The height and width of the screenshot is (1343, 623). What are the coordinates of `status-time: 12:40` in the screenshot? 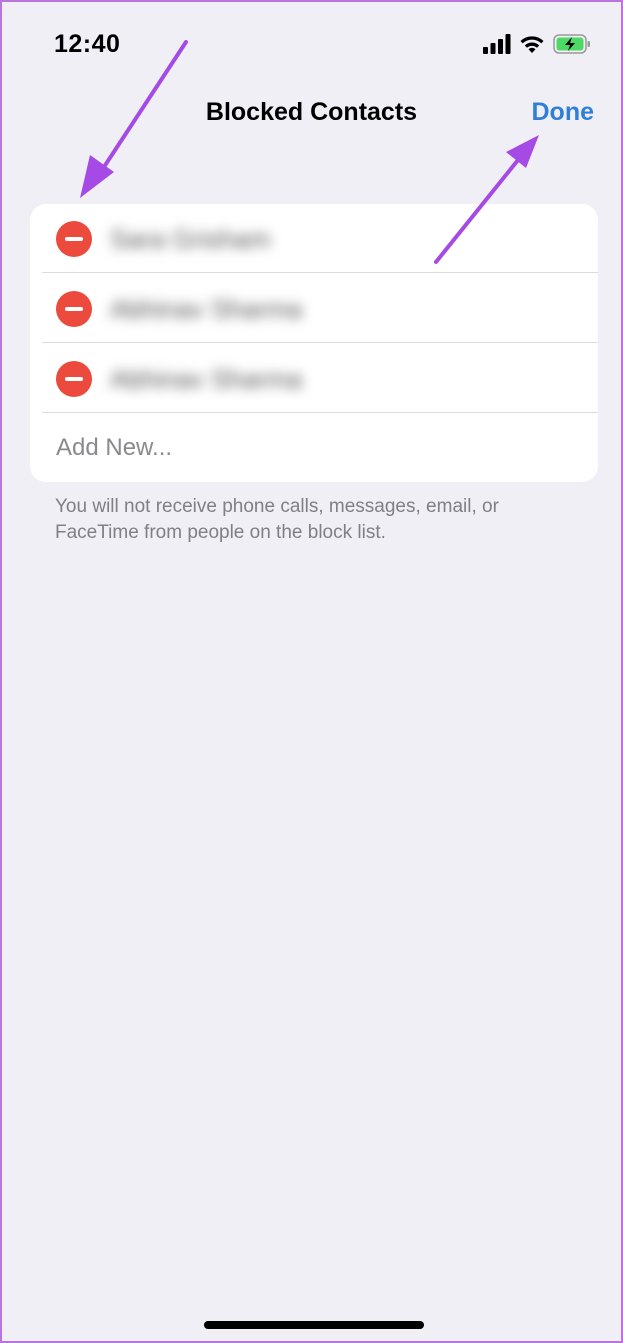 It's located at (87, 44).